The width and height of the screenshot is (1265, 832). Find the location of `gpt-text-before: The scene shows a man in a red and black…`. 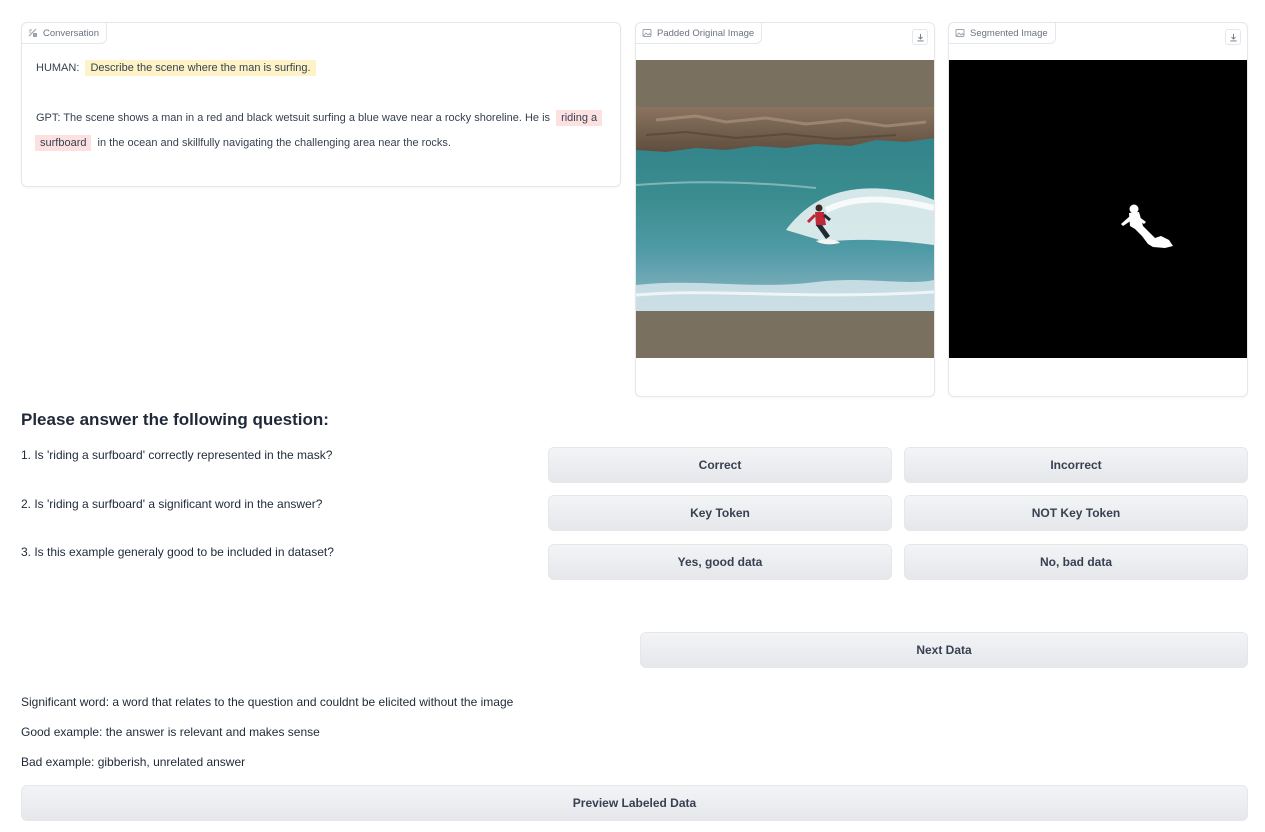

gpt-text-before: The scene shows a man in a red and black… is located at coordinates (307, 118).